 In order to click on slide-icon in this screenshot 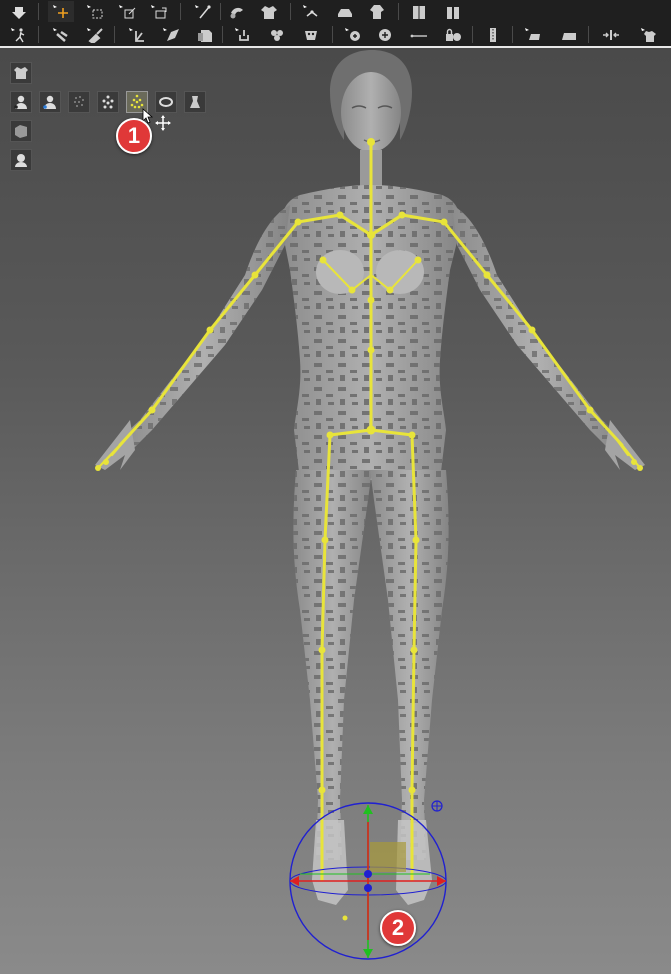, I will do `click(611, 34)`.